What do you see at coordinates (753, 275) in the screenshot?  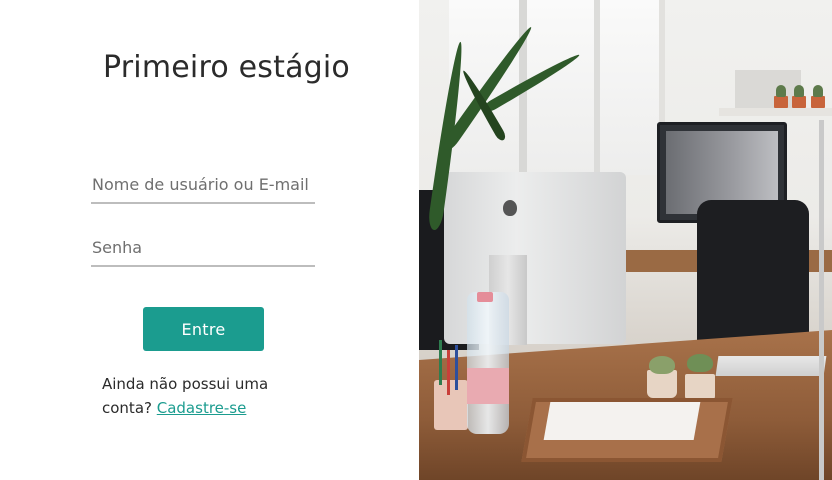 I see `office-chair` at bounding box center [753, 275].